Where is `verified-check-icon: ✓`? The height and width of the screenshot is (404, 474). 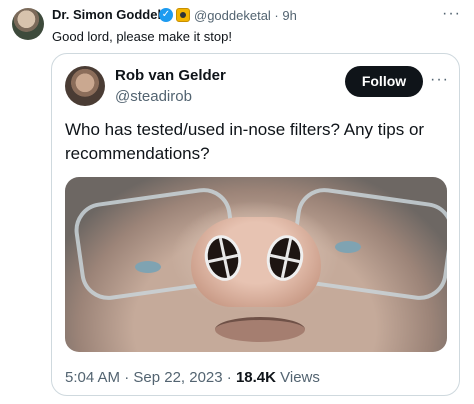 verified-check-icon: ✓ is located at coordinates (166, 15).